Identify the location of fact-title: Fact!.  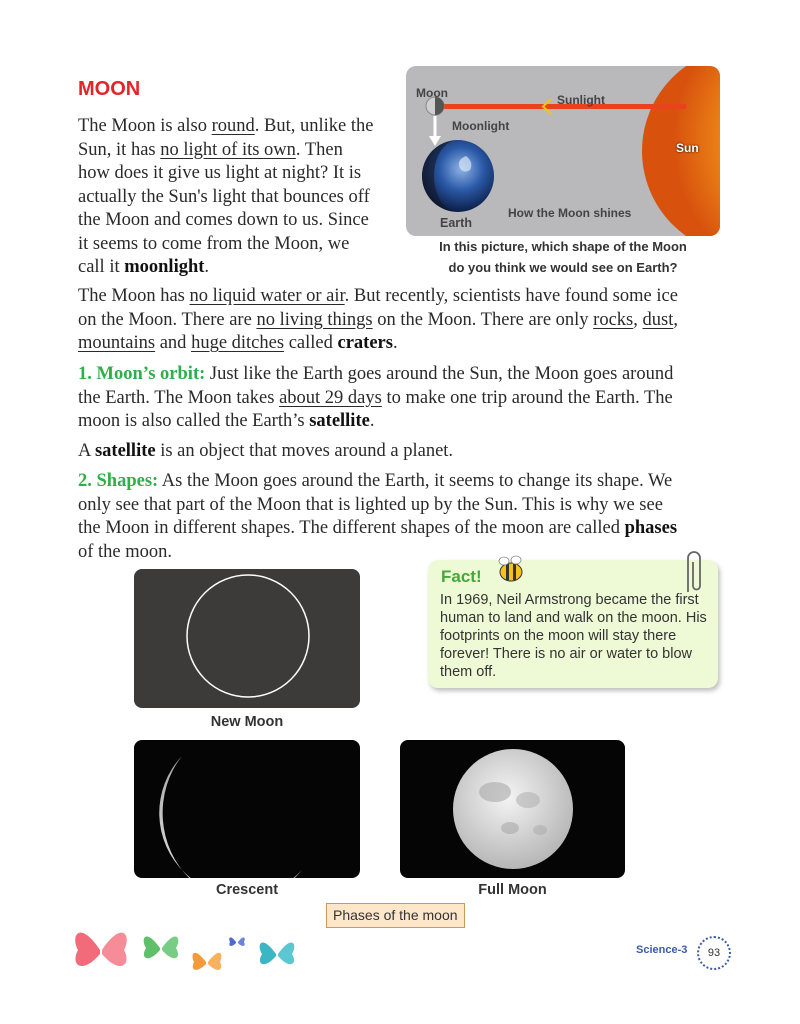
(461, 576).